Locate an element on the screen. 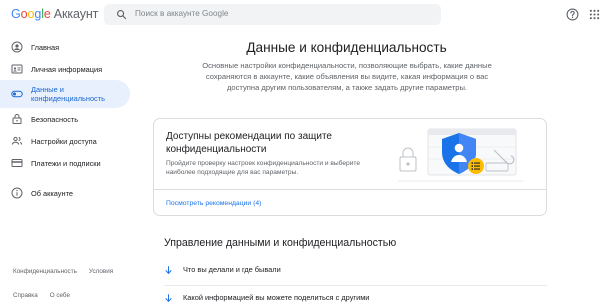 The image size is (608, 305). apps-grid-icon is located at coordinates (594, 14).